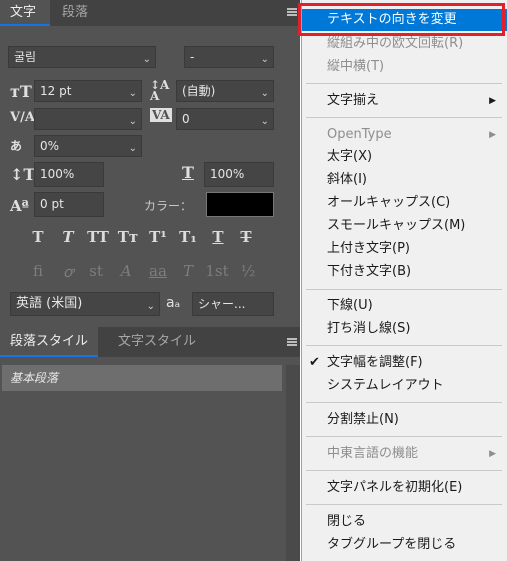 The image size is (507, 561). What do you see at coordinates (88, 119) in the screenshot?
I see `kerning-field: ⌄` at bounding box center [88, 119].